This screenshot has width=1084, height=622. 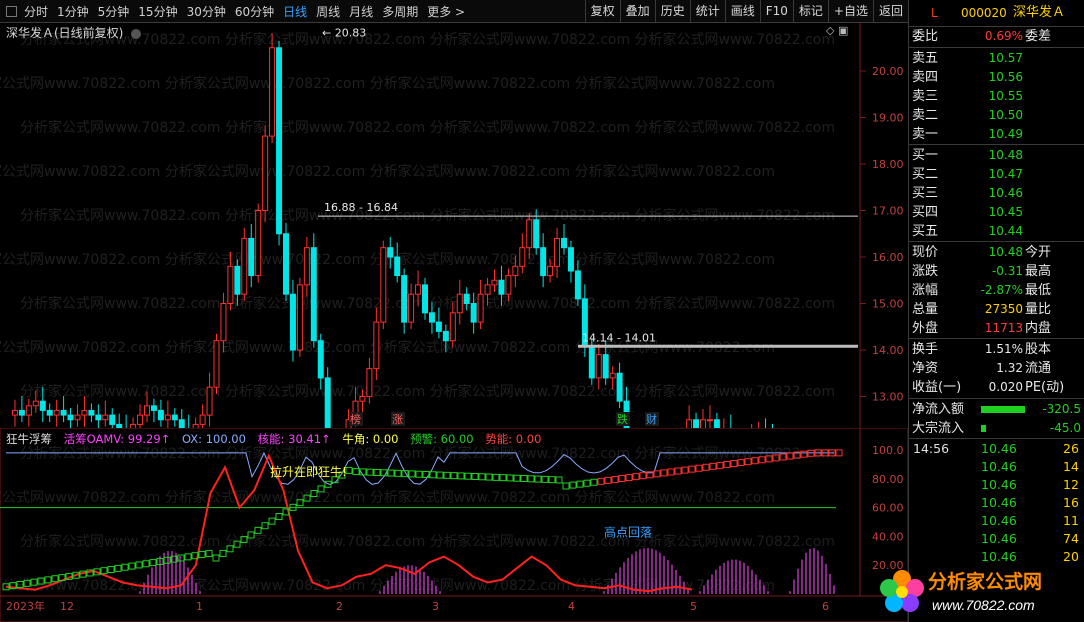 What do you see at coordinates (742, 11) in the screenshot?
I see `draw-button: 画线` at bounding box center [742, 11].